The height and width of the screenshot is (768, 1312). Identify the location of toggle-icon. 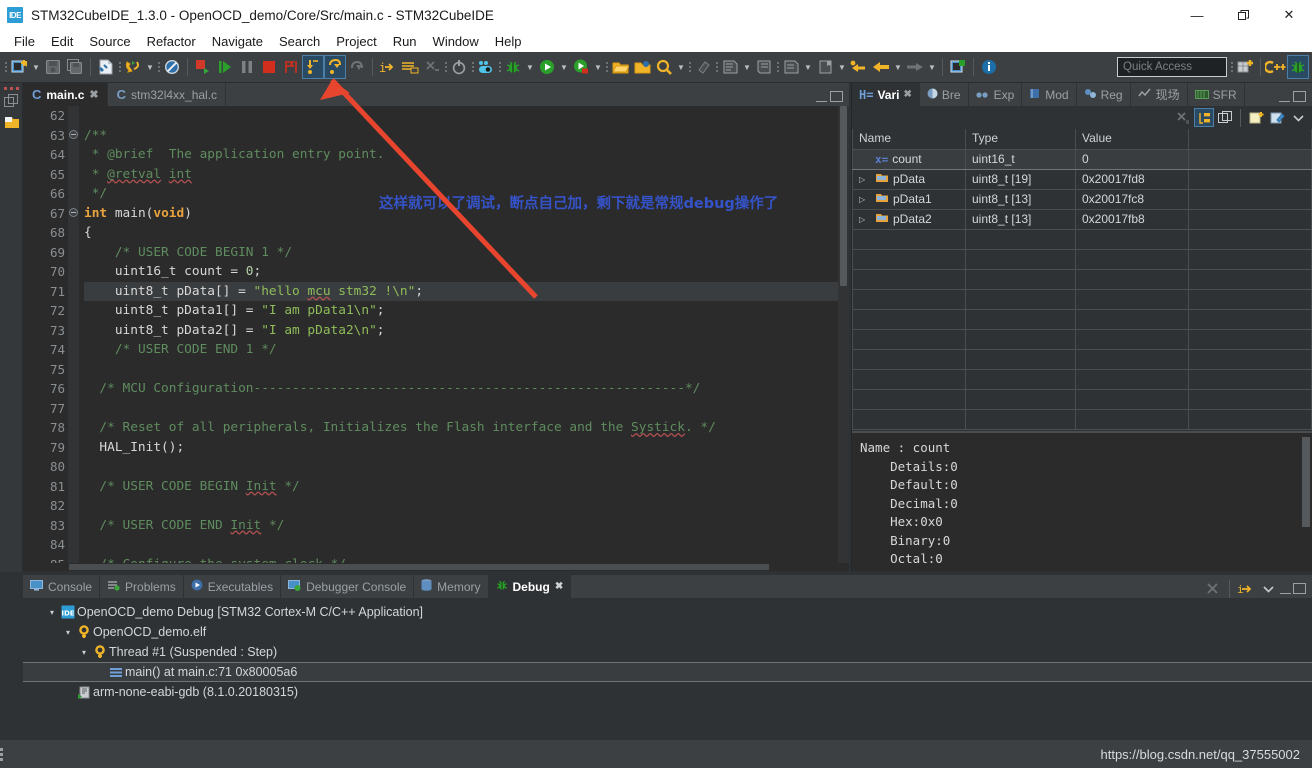
(486, 67).